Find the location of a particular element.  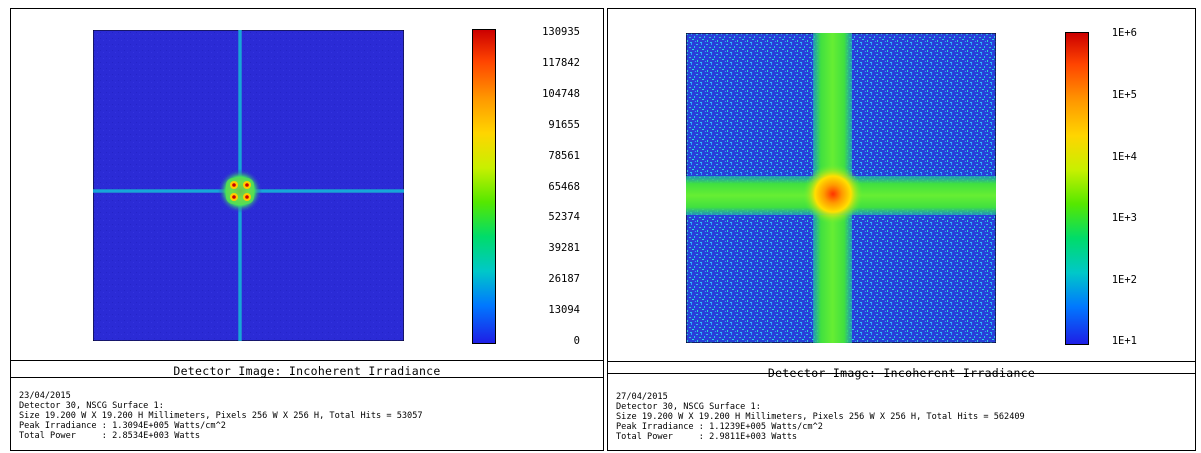

colorbar-tick: 26187 is located at coordinates (564, 279).